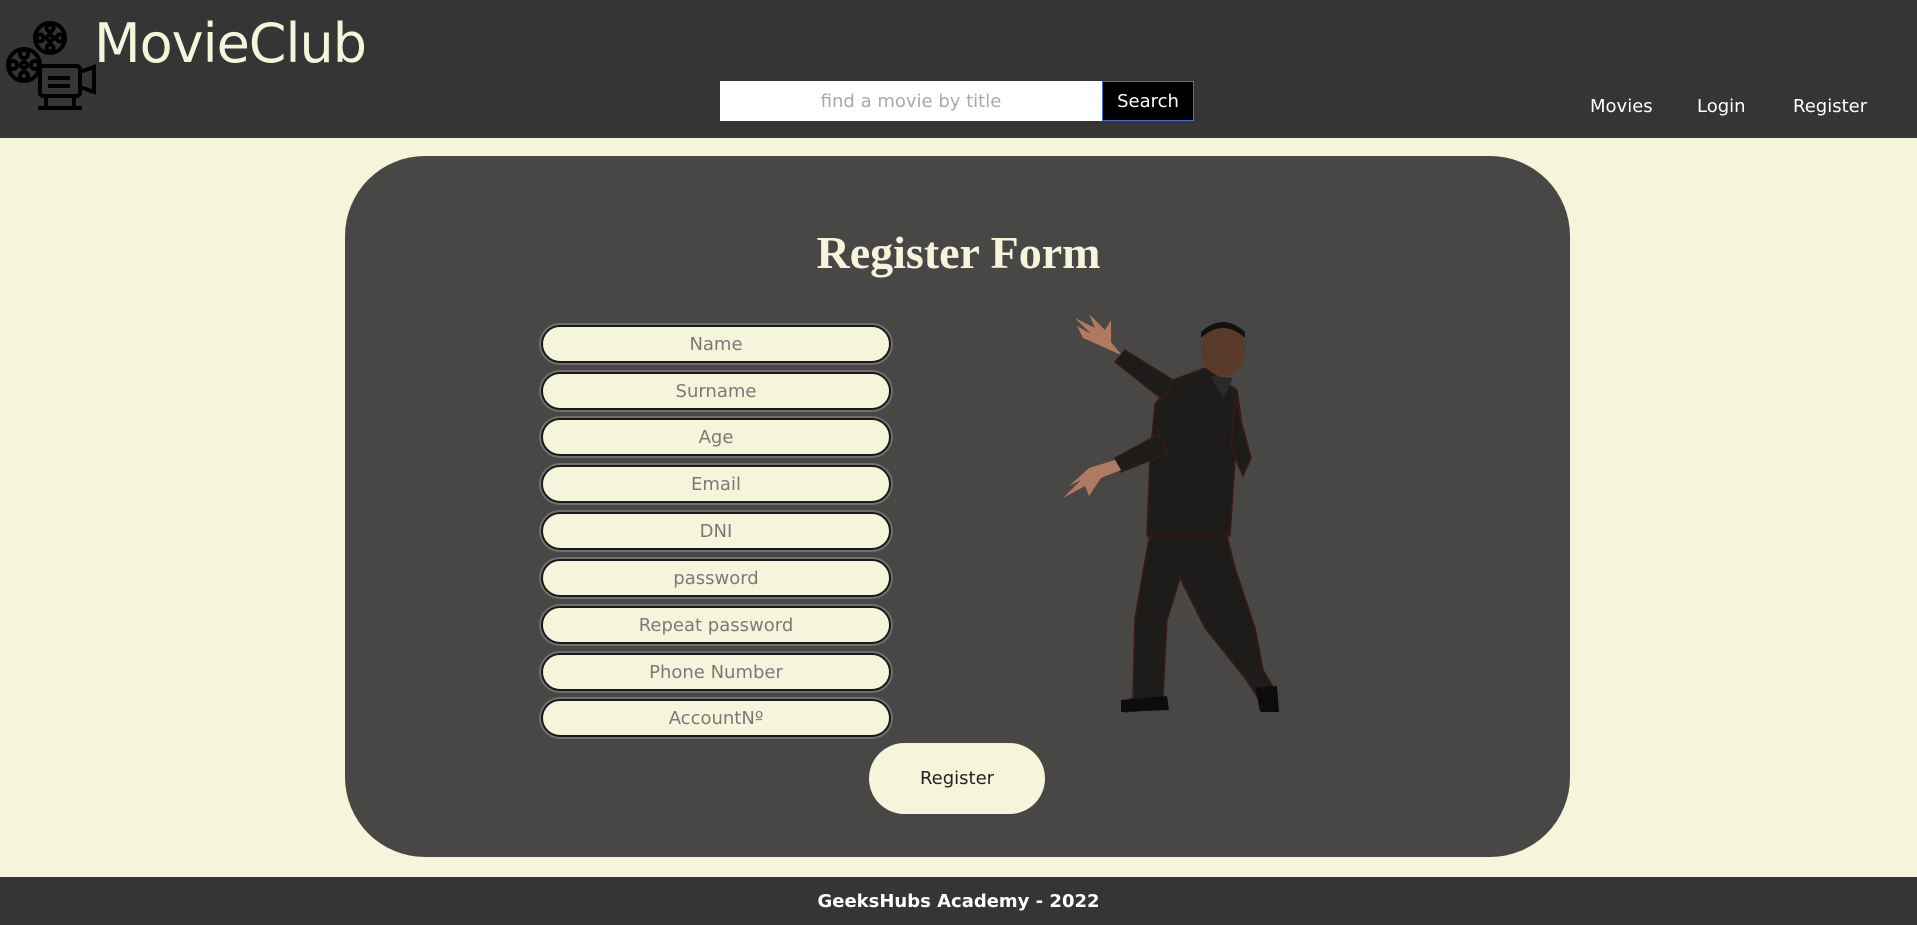 The height and width of the screenshot is (925, 1917). What do you see at coordinates (50, 67) in the screenshot?
I see `film-projector-icon` at bounding box center [50, 67].